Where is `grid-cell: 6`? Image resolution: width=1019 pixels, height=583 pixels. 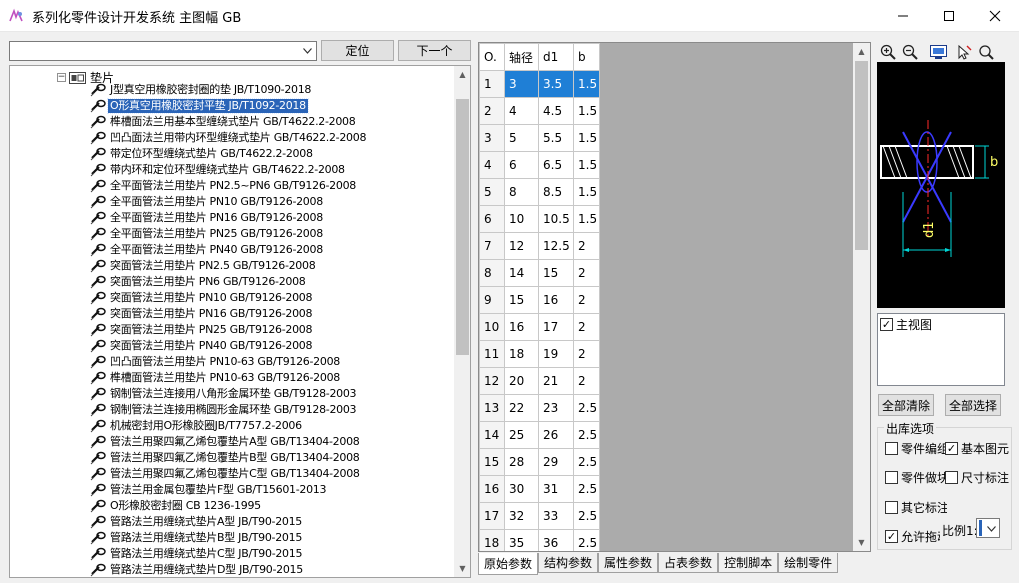
grid-cell: 6 is located at coordinates (521, 165).